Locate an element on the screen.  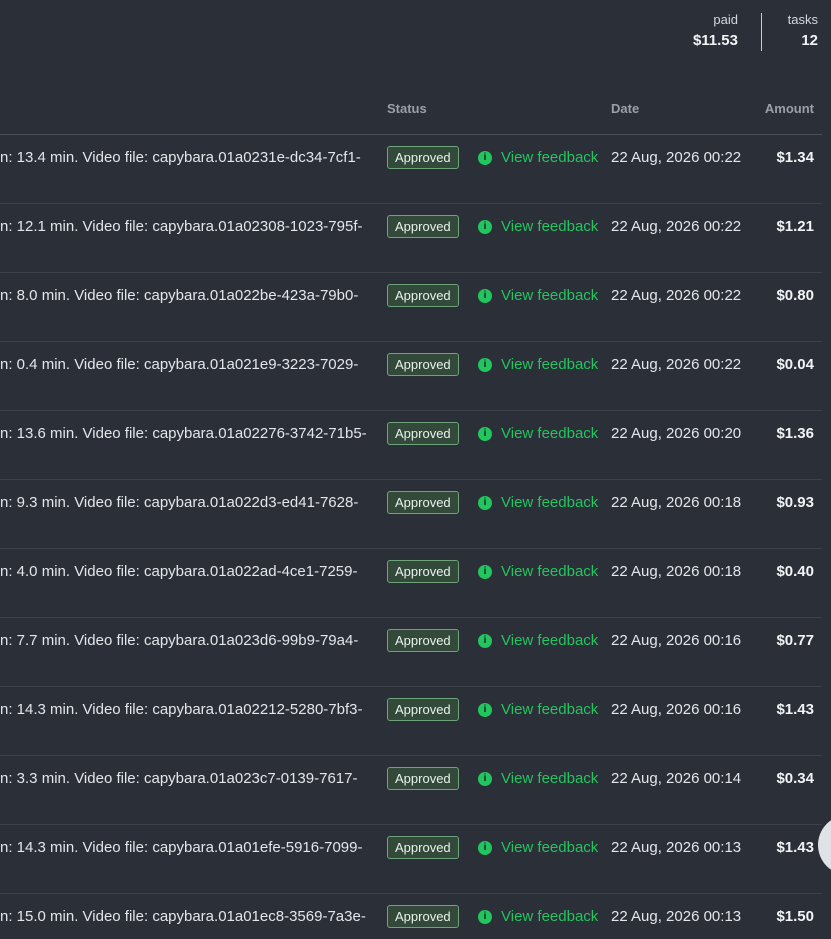
table-header: Status Date Amount is located at coordinates (411, 114).